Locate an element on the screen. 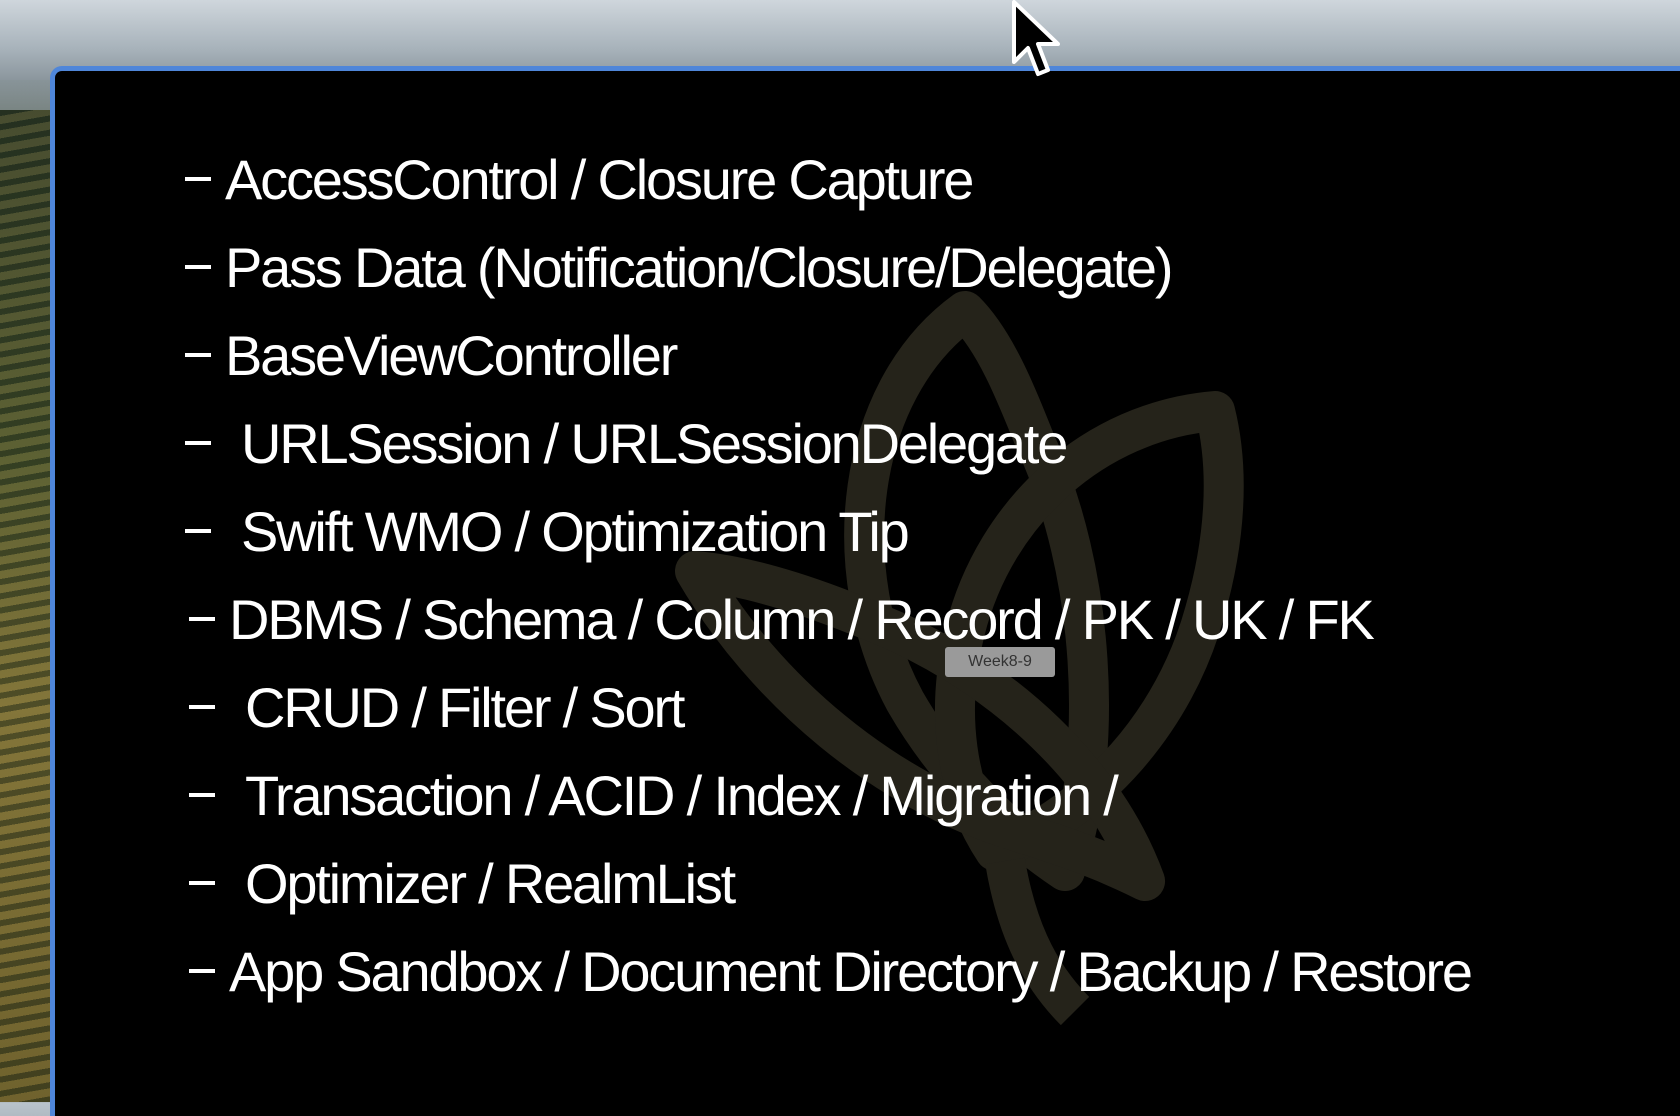 This screenshot has width=1680, height=1116. topic-label: URLSession / URLSessionDelegate is located at coordinates (654, 443).